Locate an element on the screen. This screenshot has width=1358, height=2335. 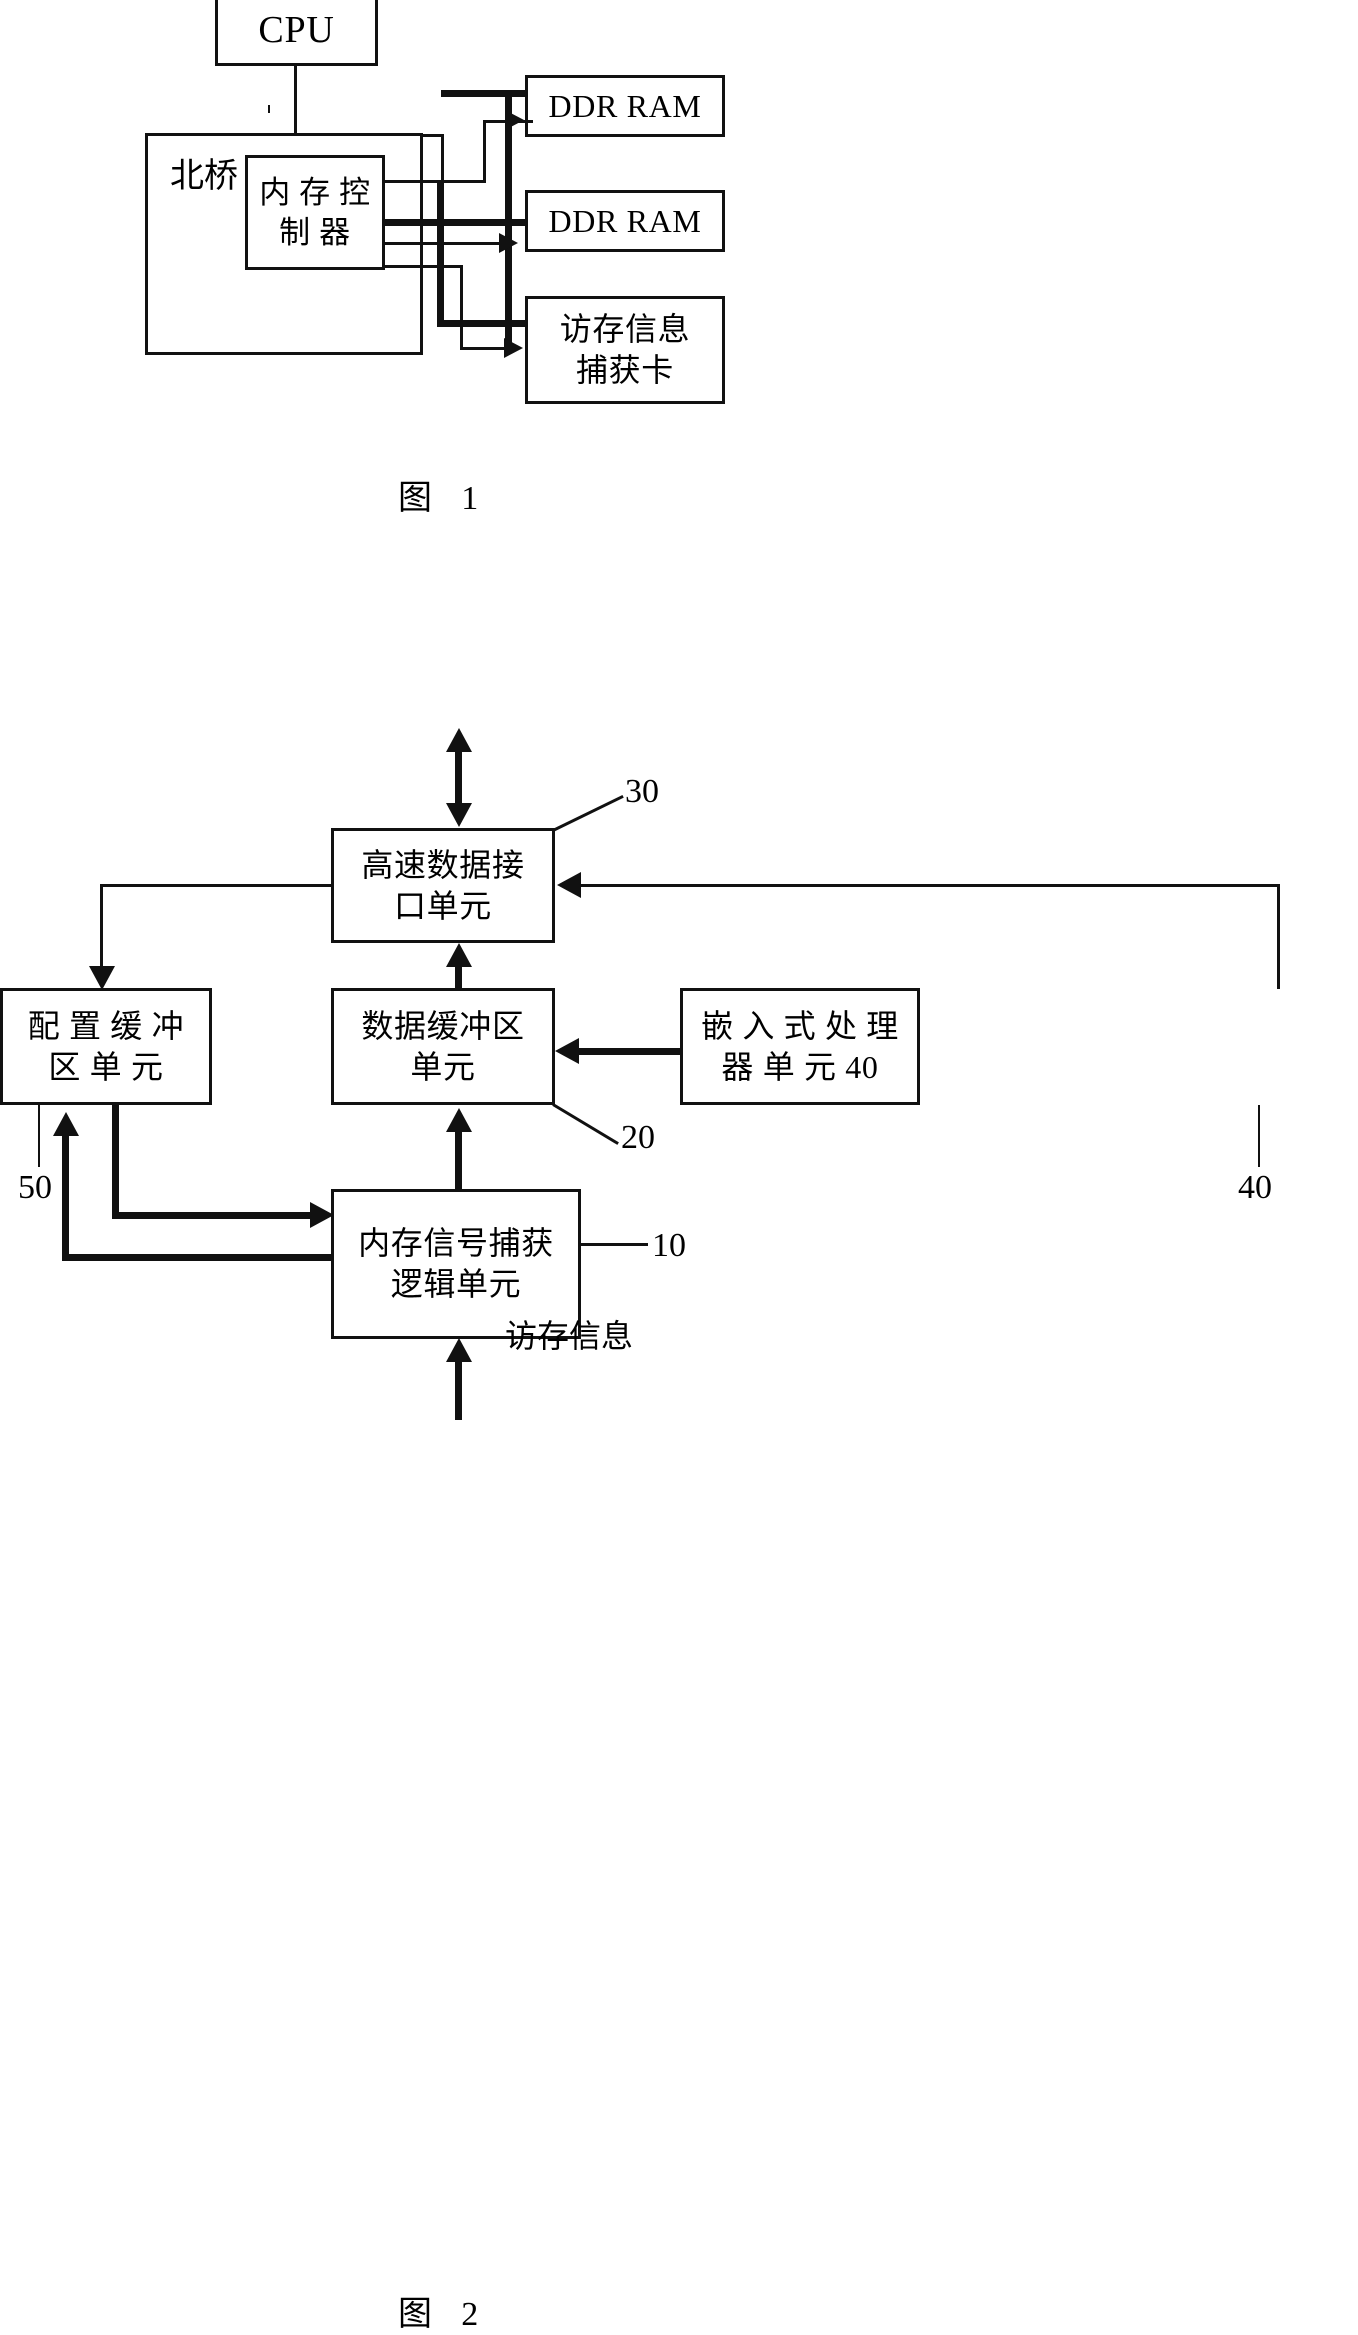
block-ddr-ram-2-label: DDR RAM is located at coordinates (625, 220).